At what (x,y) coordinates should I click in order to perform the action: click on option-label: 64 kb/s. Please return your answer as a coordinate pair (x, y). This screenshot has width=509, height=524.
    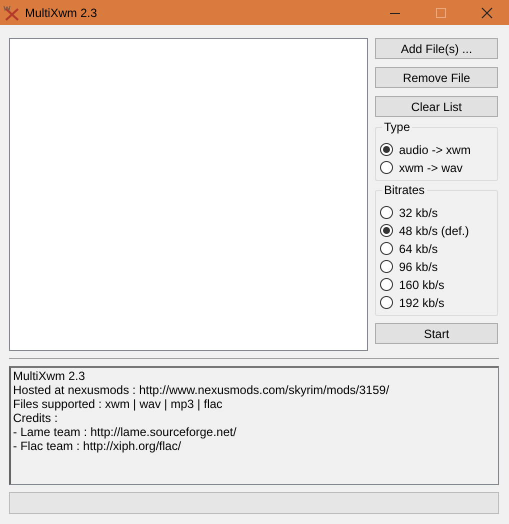
    Looking at the image, I should click on (418, 249).